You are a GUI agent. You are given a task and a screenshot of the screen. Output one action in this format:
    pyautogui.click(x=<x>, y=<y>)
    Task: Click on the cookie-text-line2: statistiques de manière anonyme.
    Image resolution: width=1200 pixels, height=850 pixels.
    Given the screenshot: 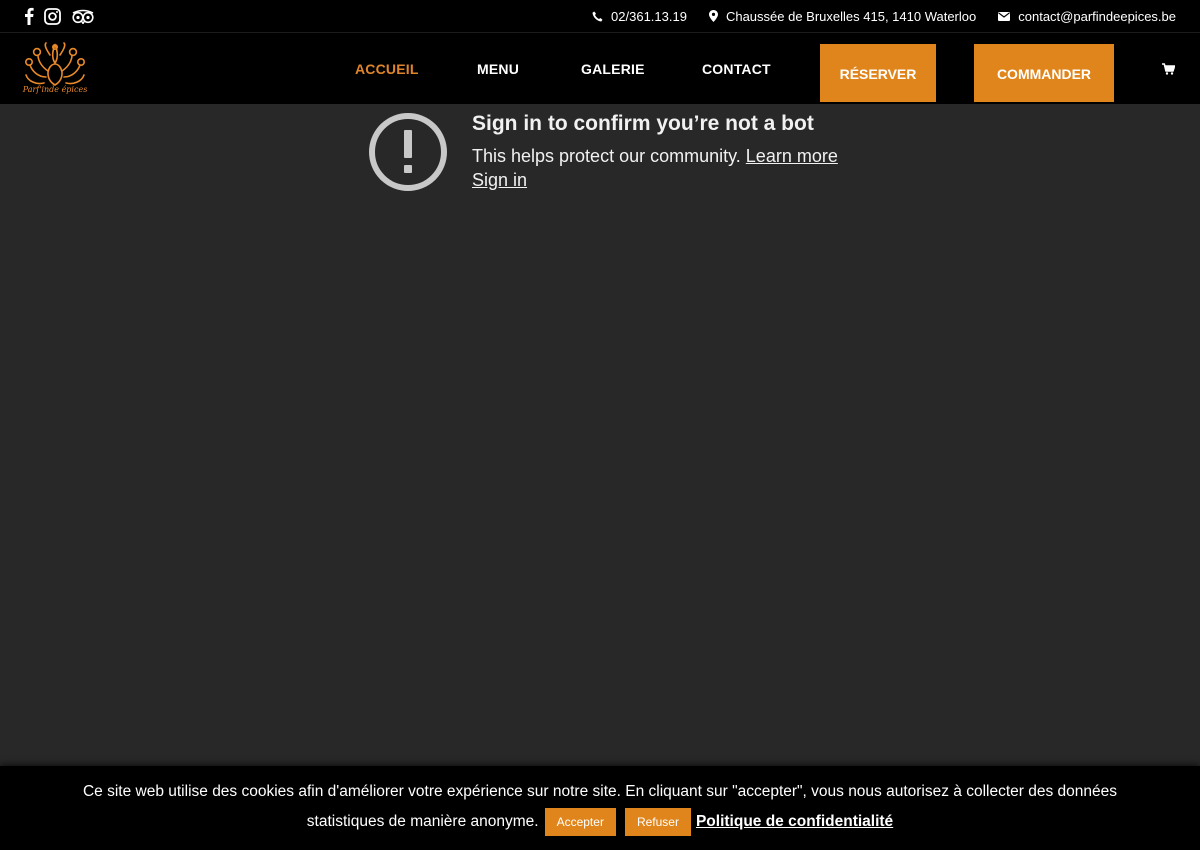 What is the action you would take?
    pyautogui.click(x=422, y=821)
    